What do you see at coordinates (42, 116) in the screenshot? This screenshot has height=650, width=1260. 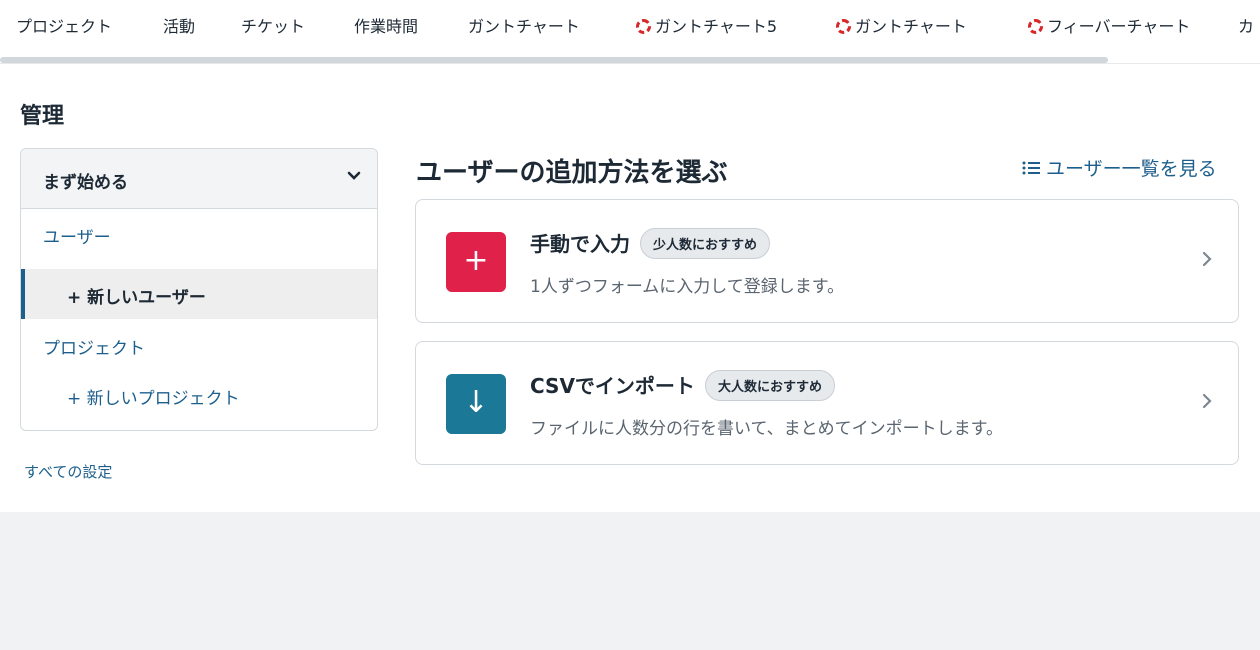 I see `page-title: 管理` at bounding box center [42, 116].